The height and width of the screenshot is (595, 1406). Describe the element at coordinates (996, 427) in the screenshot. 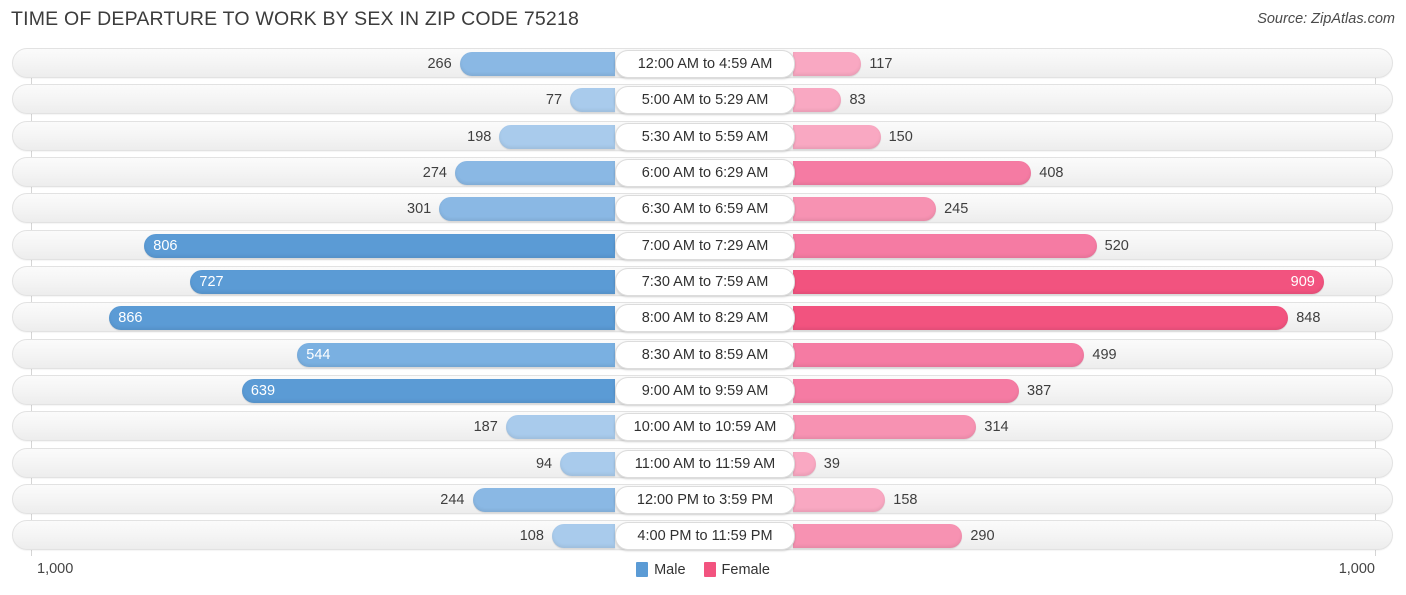

I see `value-label-female: 314` at that location.